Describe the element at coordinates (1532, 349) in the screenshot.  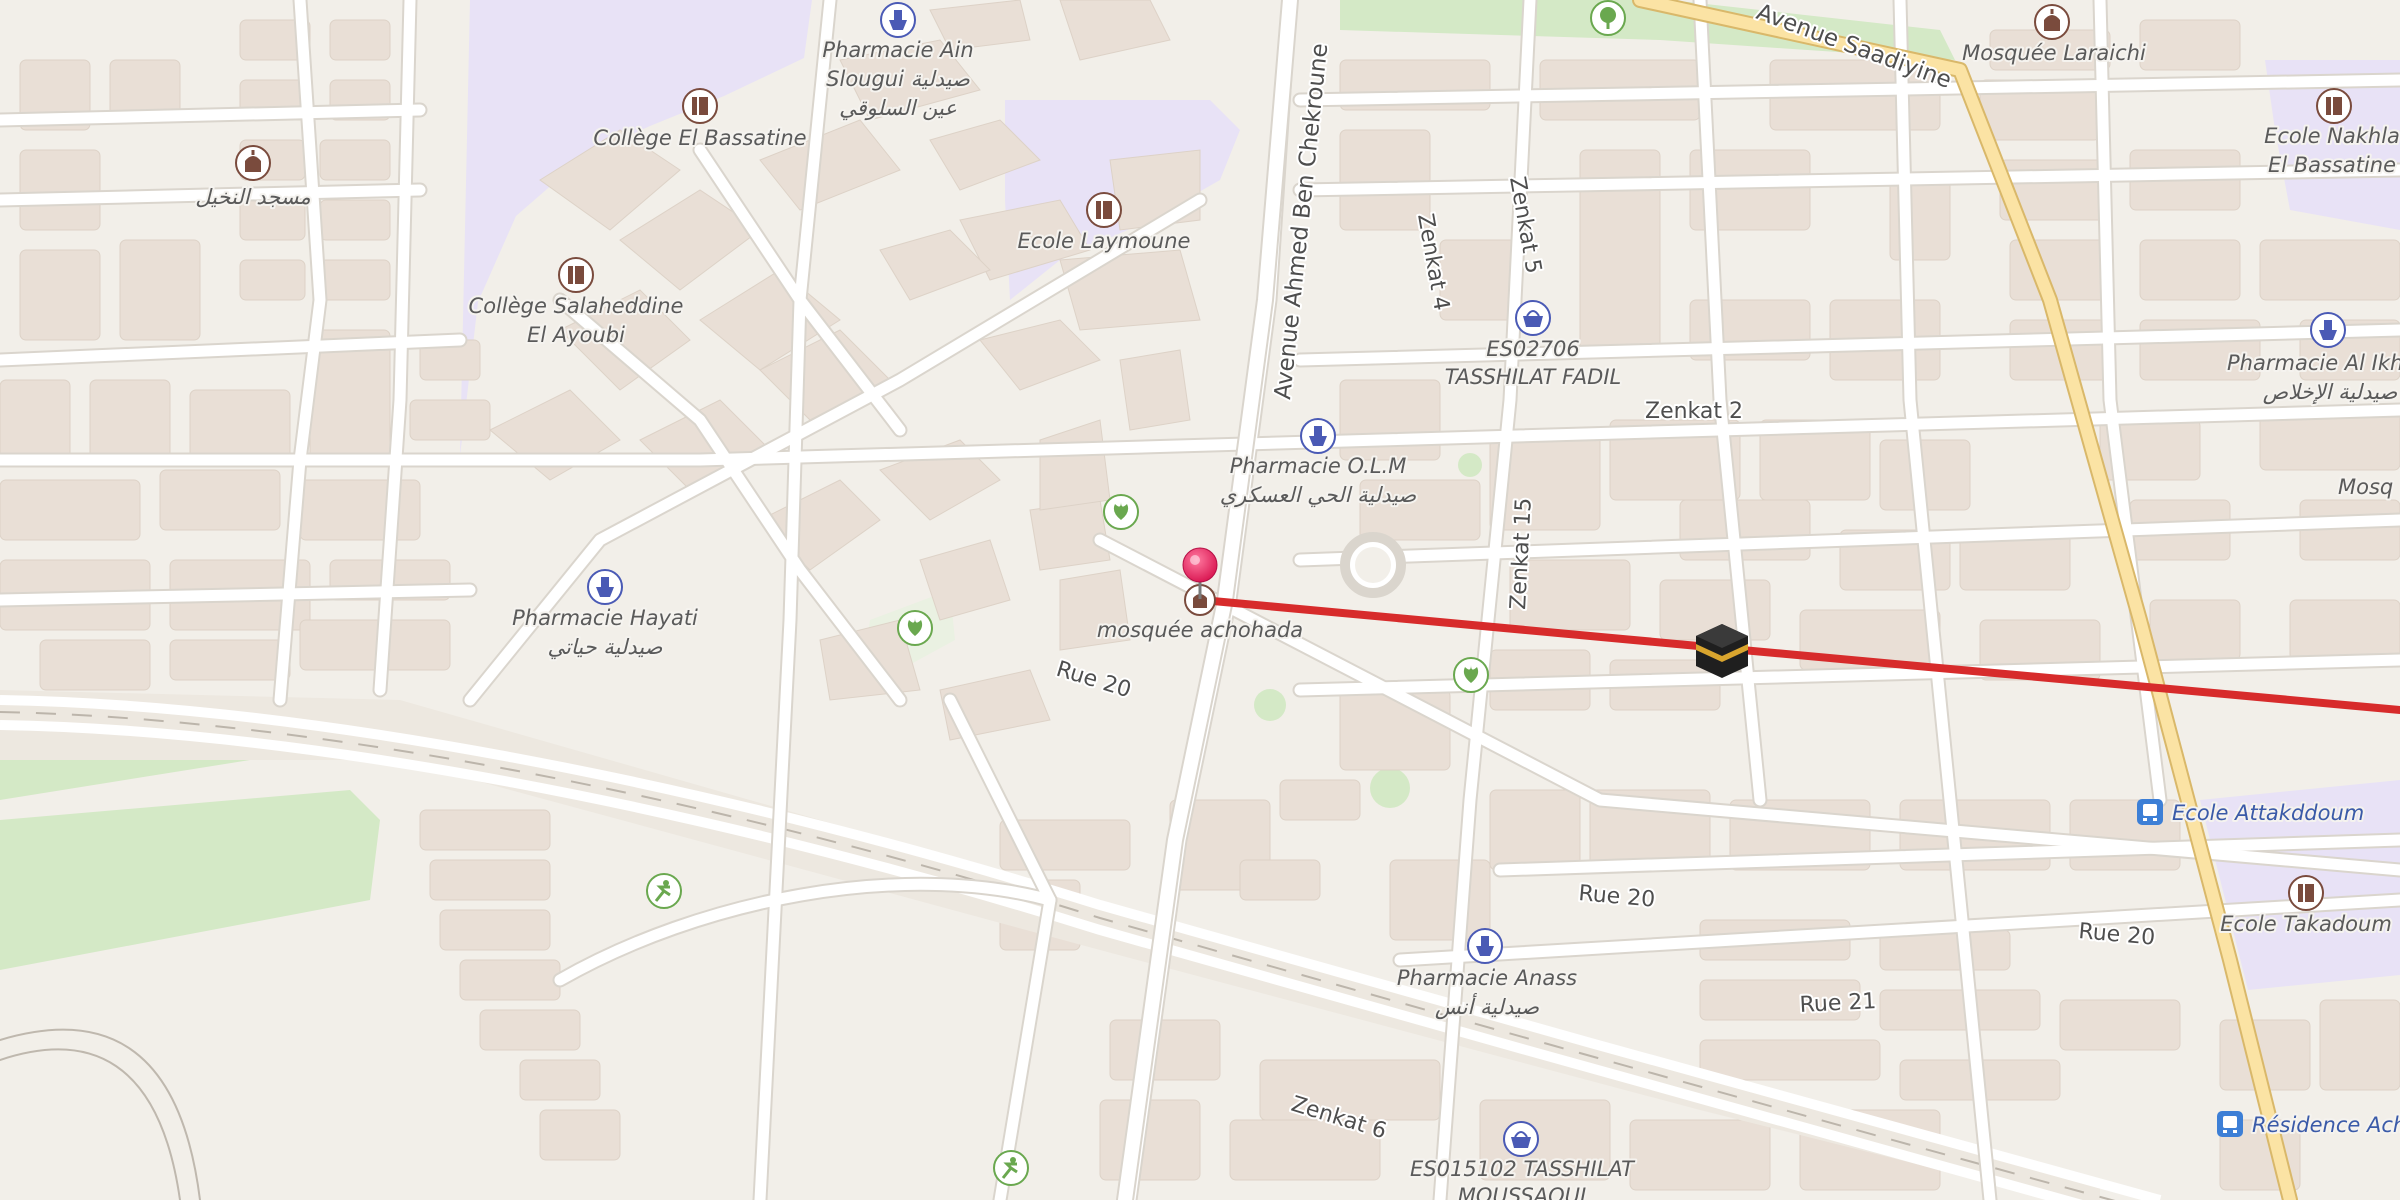
I see `poi-shop-es02706-line1: ES02706` at that location.